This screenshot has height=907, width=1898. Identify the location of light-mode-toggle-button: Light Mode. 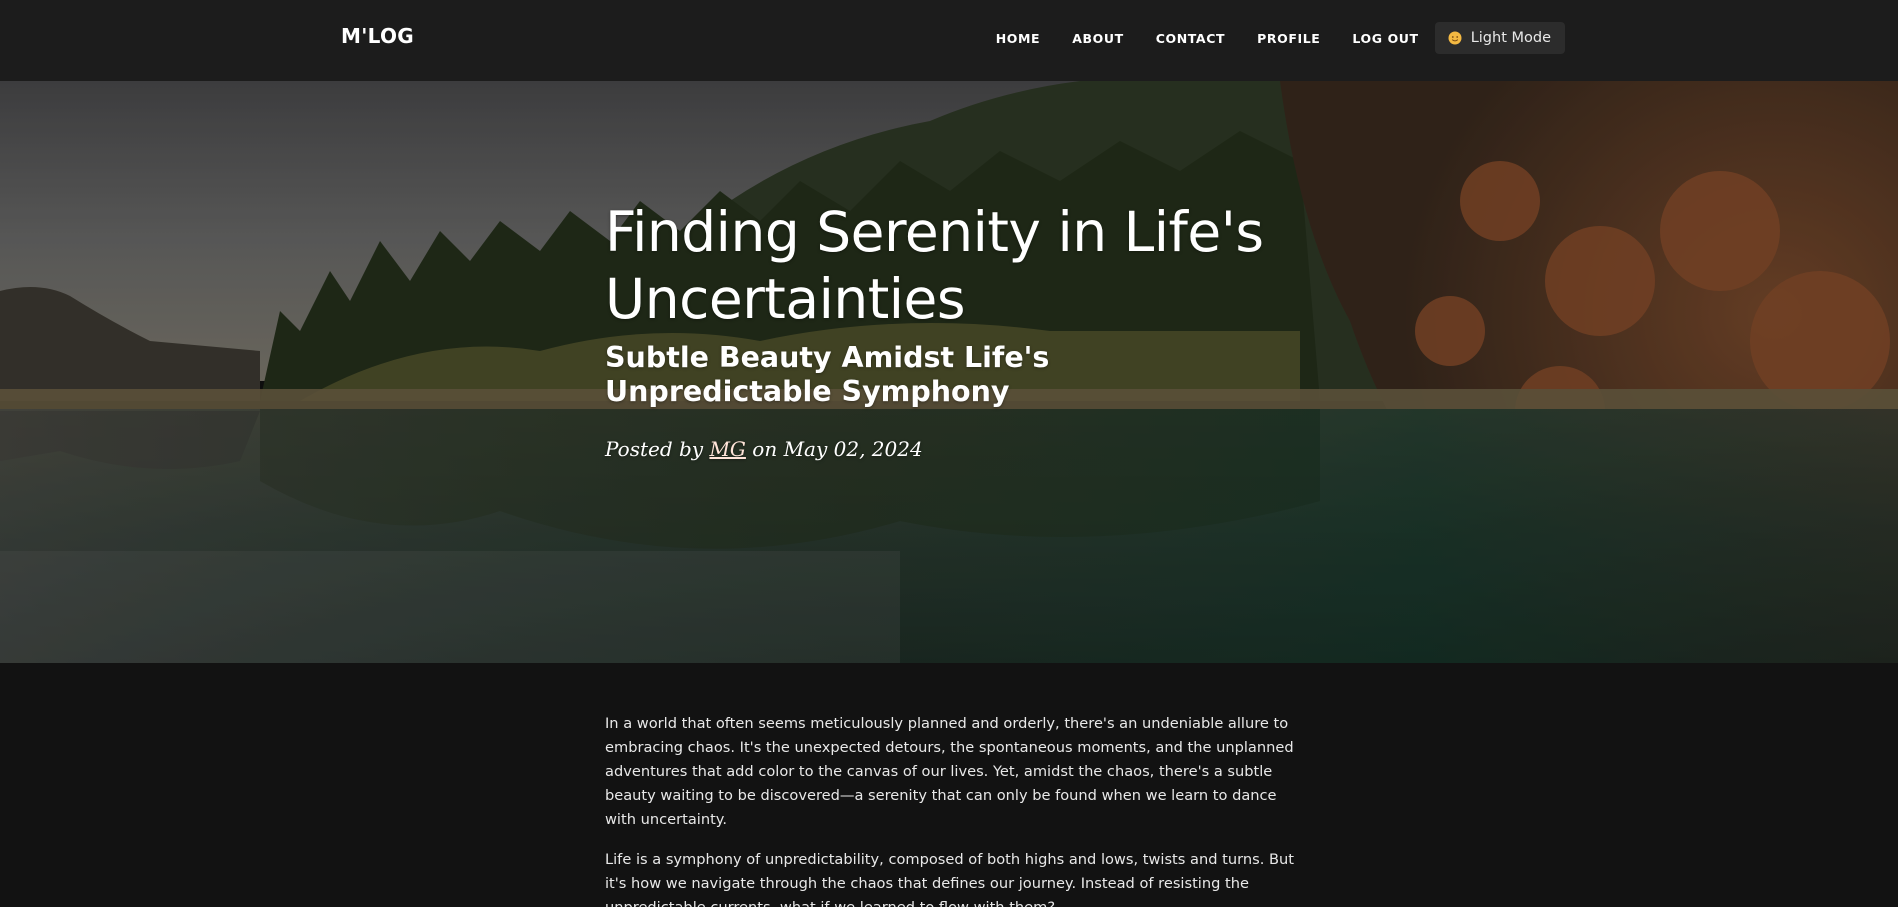
(1499, 38).